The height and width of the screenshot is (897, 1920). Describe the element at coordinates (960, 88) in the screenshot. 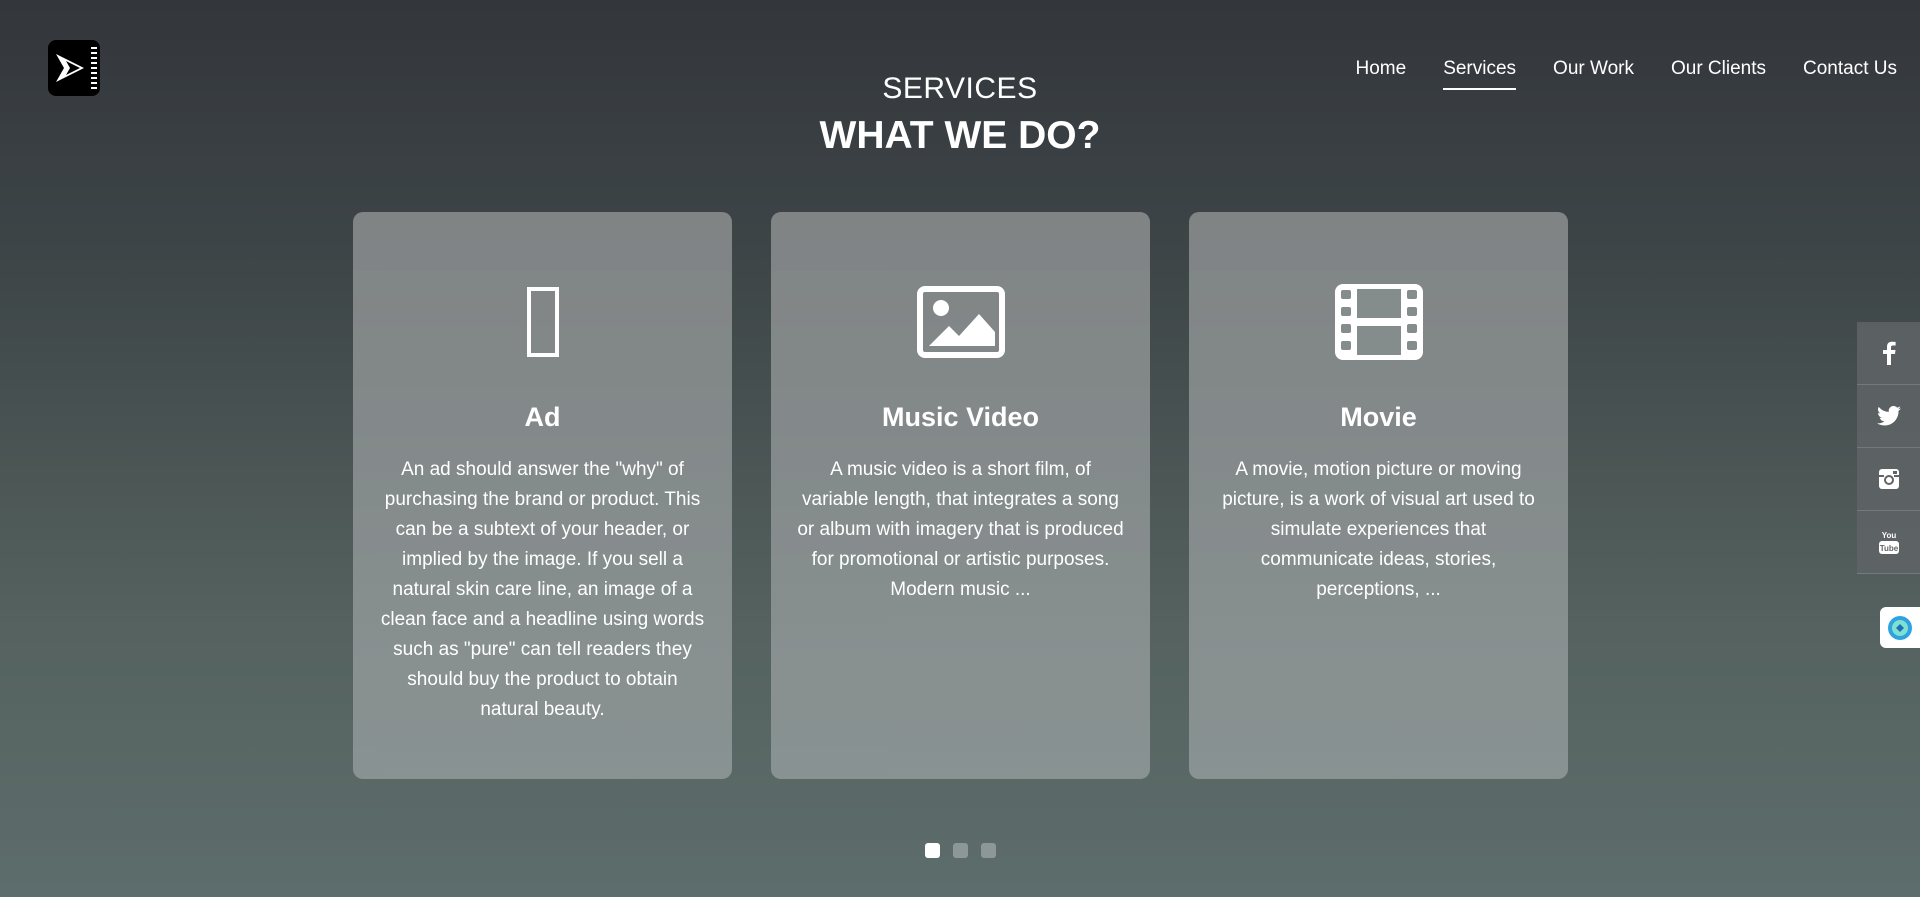

I see `section-subtitle: SERVICES` at that location.